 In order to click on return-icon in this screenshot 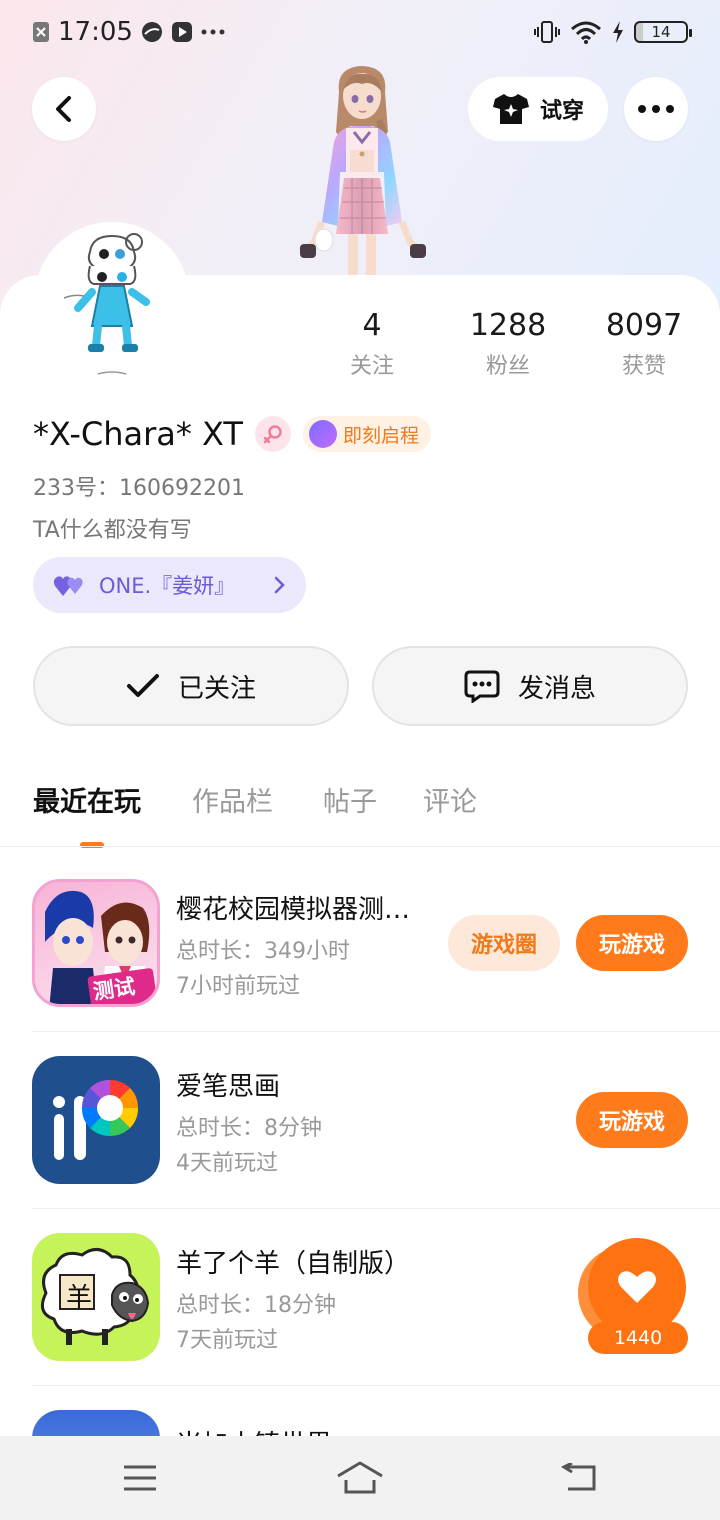, I will do `click(578, 1477)`.